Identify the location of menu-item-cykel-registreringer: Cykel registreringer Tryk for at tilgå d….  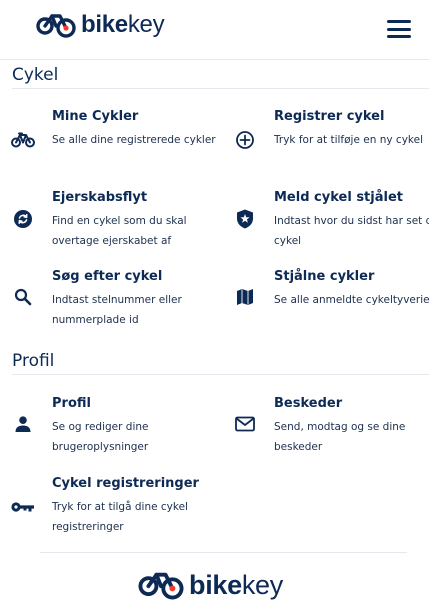
(115, 506).